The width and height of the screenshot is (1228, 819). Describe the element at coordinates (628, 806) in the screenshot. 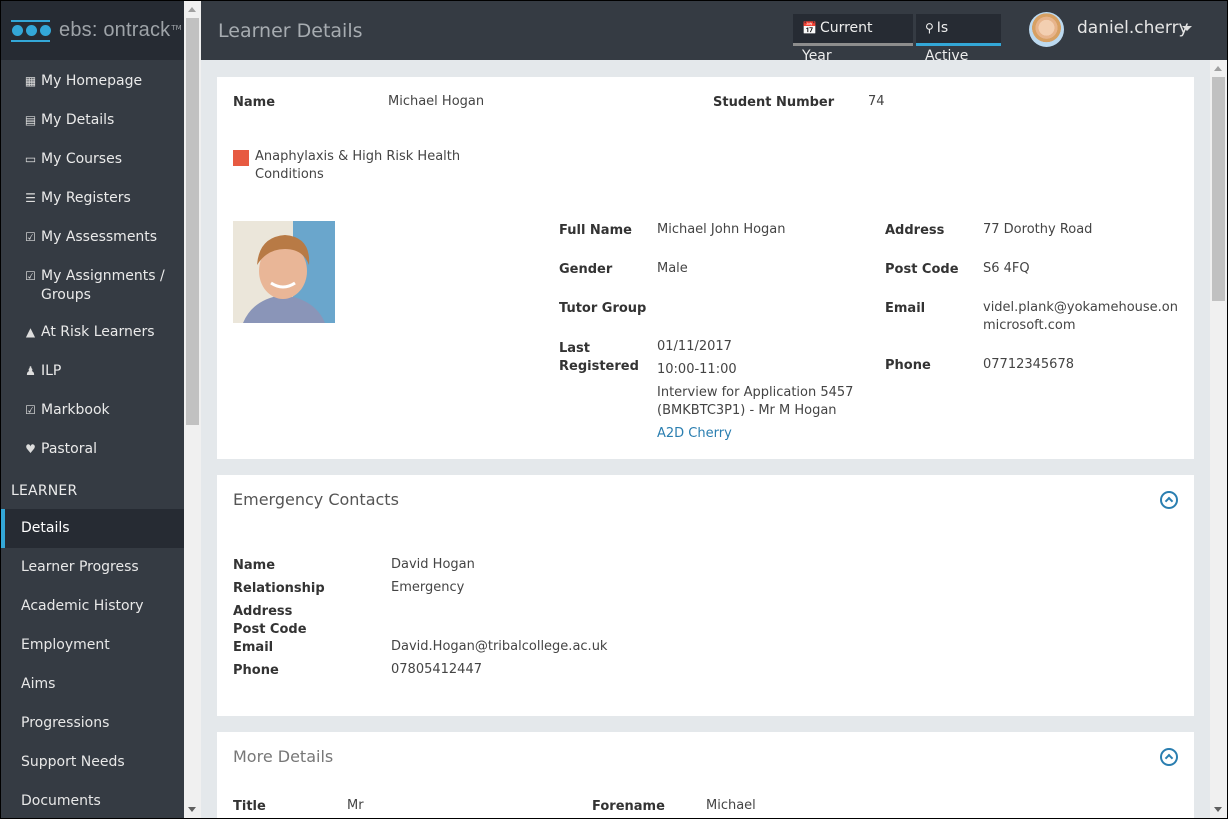

I see `md-forename-label: Forename` at that location.